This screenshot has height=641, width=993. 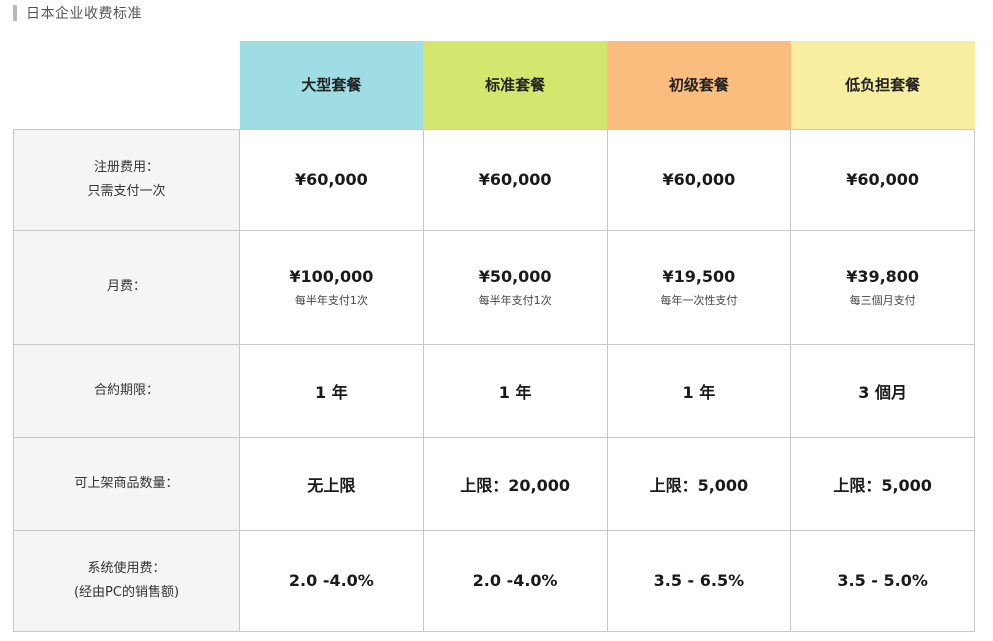 I want to click on row-label-contract-term: 合約期限：, so click(x=126, y=390).